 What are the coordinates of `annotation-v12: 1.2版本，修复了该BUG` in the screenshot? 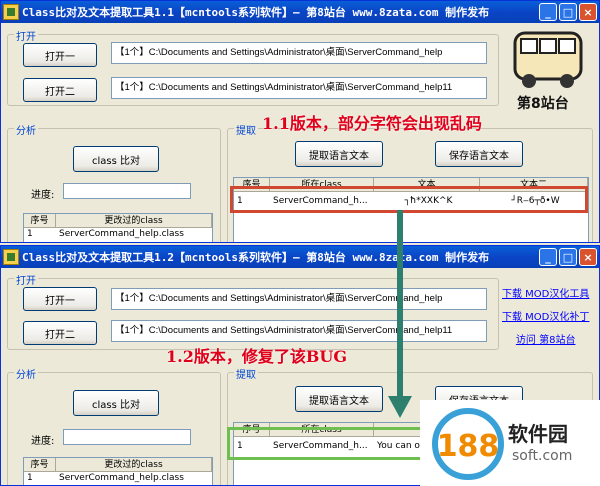 It's located at (256, 356).